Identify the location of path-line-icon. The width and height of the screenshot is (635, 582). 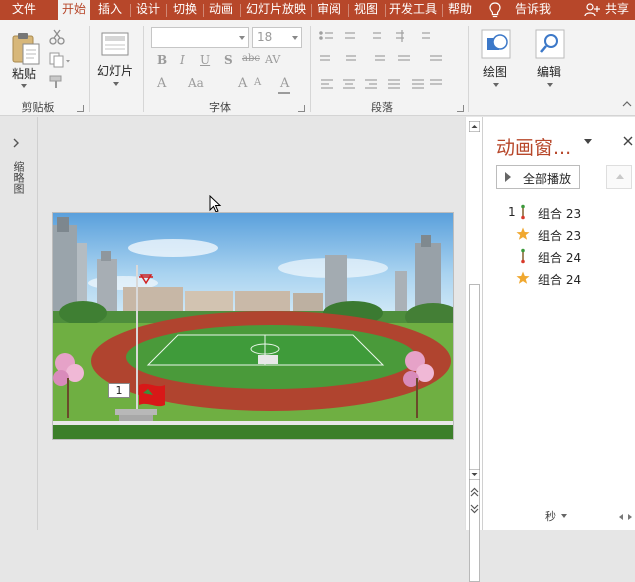
(523, 256).